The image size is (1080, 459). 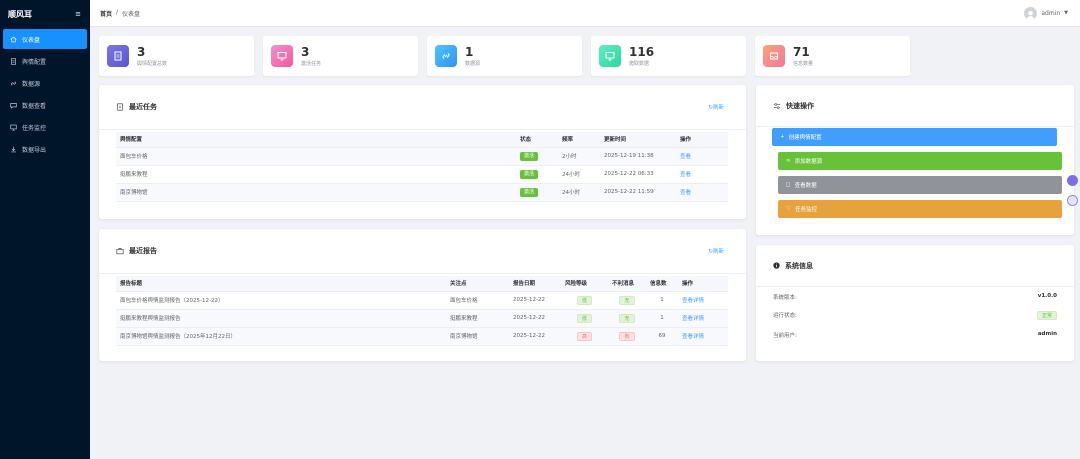 I want to click on sidebar-item-label: 任务监控, so click(x=34, y=128).